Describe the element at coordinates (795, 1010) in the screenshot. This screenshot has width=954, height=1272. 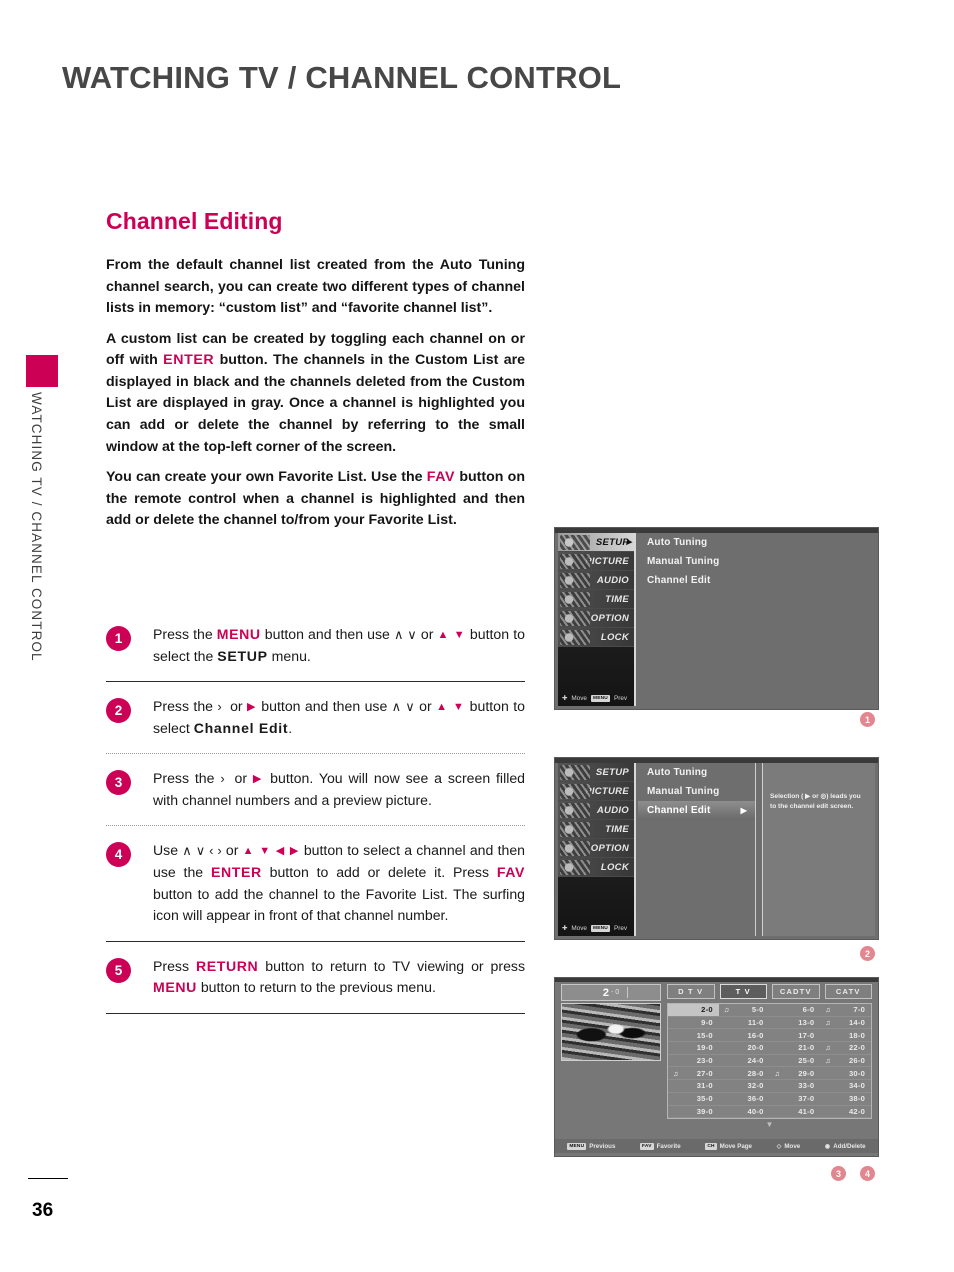
I see `channel-cell: 6-0` at that location.